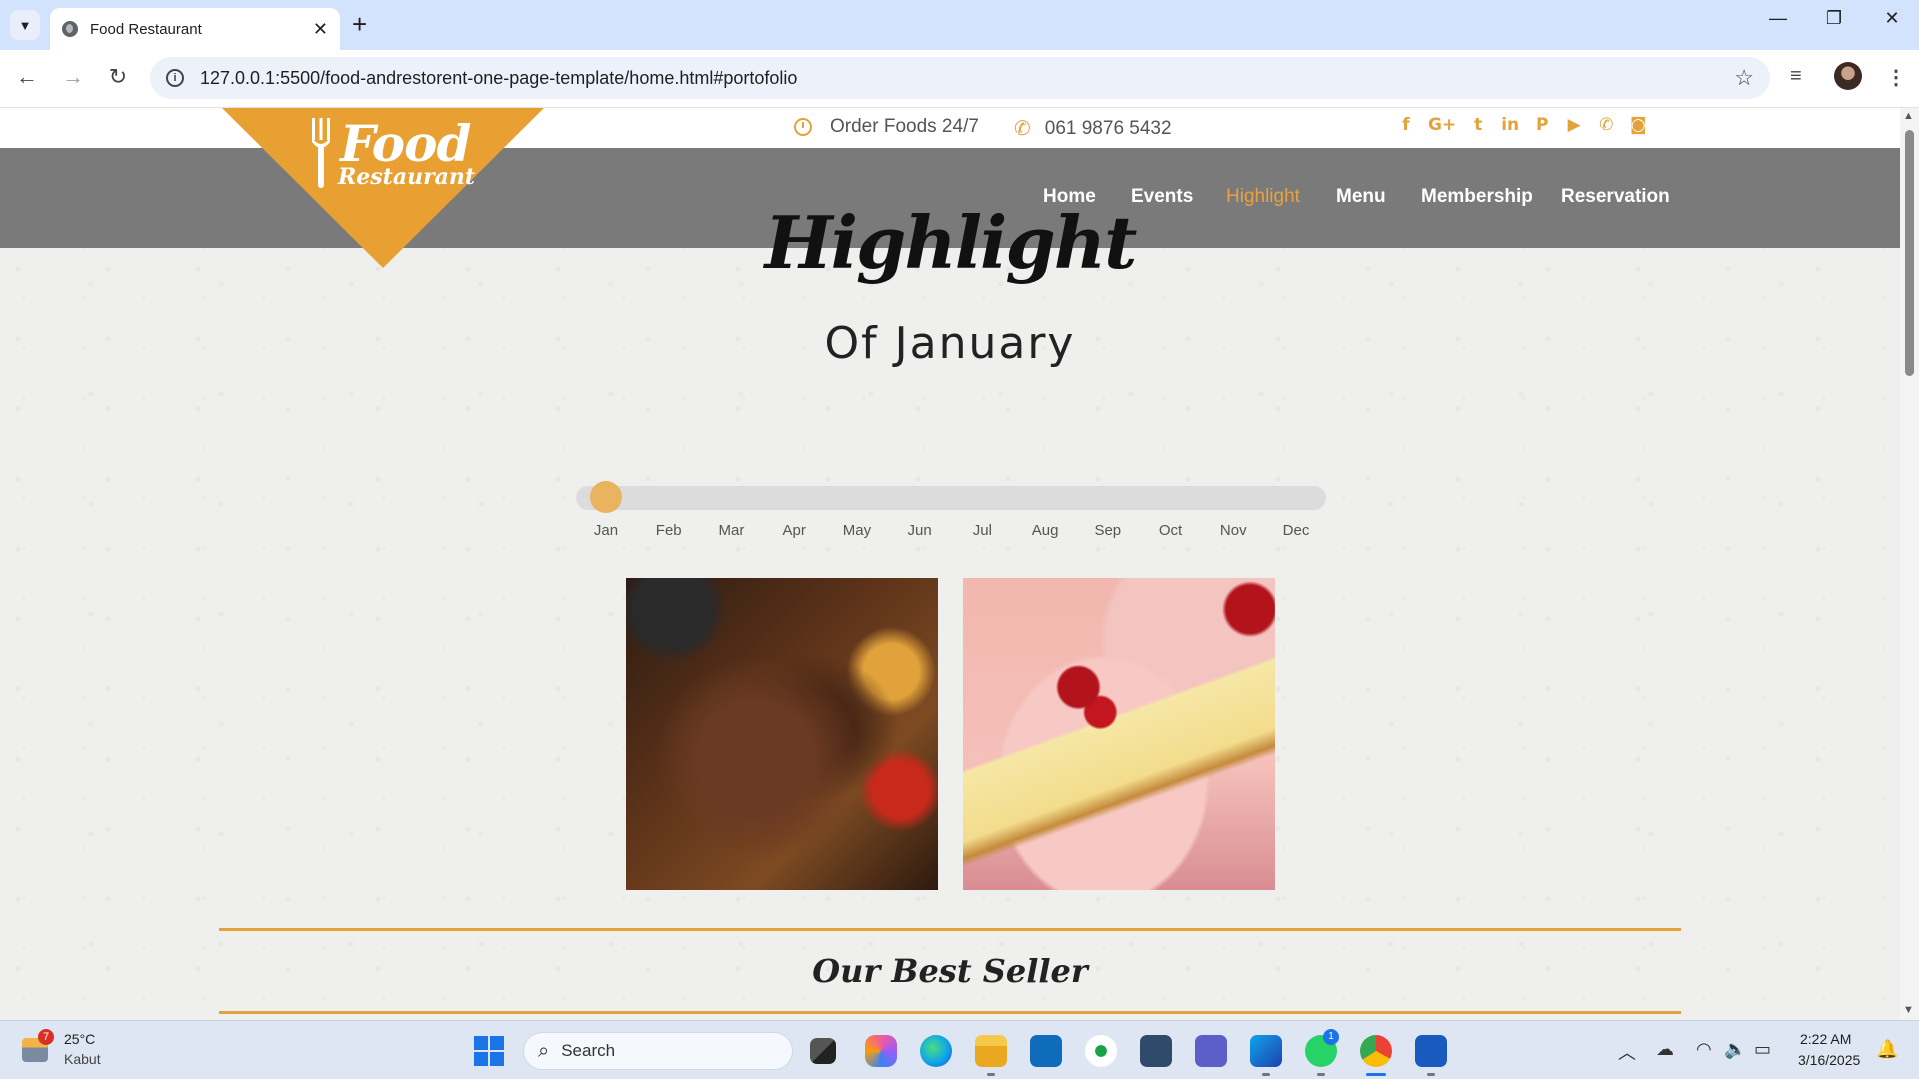 Image resolution: width=1919 pixels, height=1079 pixels. Describe the element at coordinates (950, 971) in the screenshot. I see `best-seller-title: Our Best Seller` at that location.